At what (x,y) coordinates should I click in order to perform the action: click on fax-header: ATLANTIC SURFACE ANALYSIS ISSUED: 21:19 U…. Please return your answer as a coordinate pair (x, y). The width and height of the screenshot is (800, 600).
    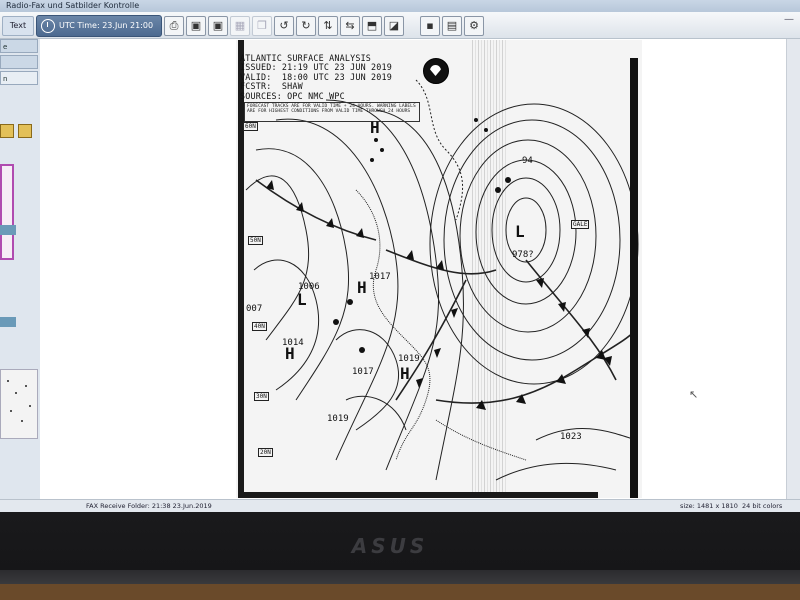
    Looking at the image, I should click on (330, 77).